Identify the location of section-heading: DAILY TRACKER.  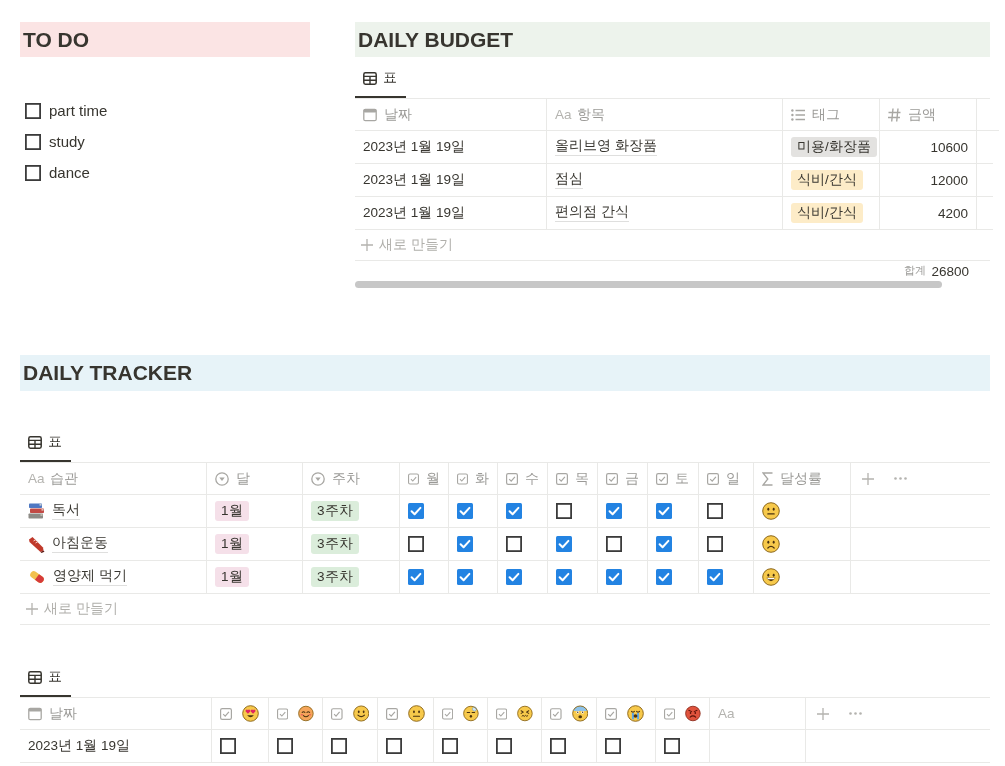
(505, 373).